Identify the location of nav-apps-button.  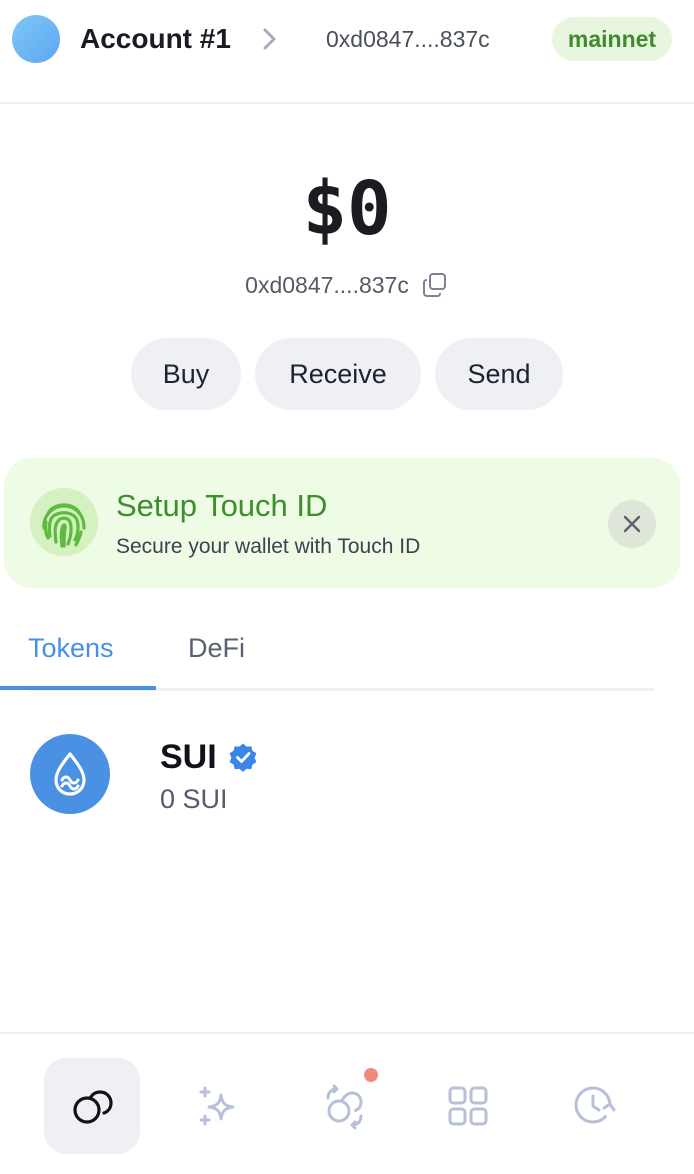
(468, 1106).